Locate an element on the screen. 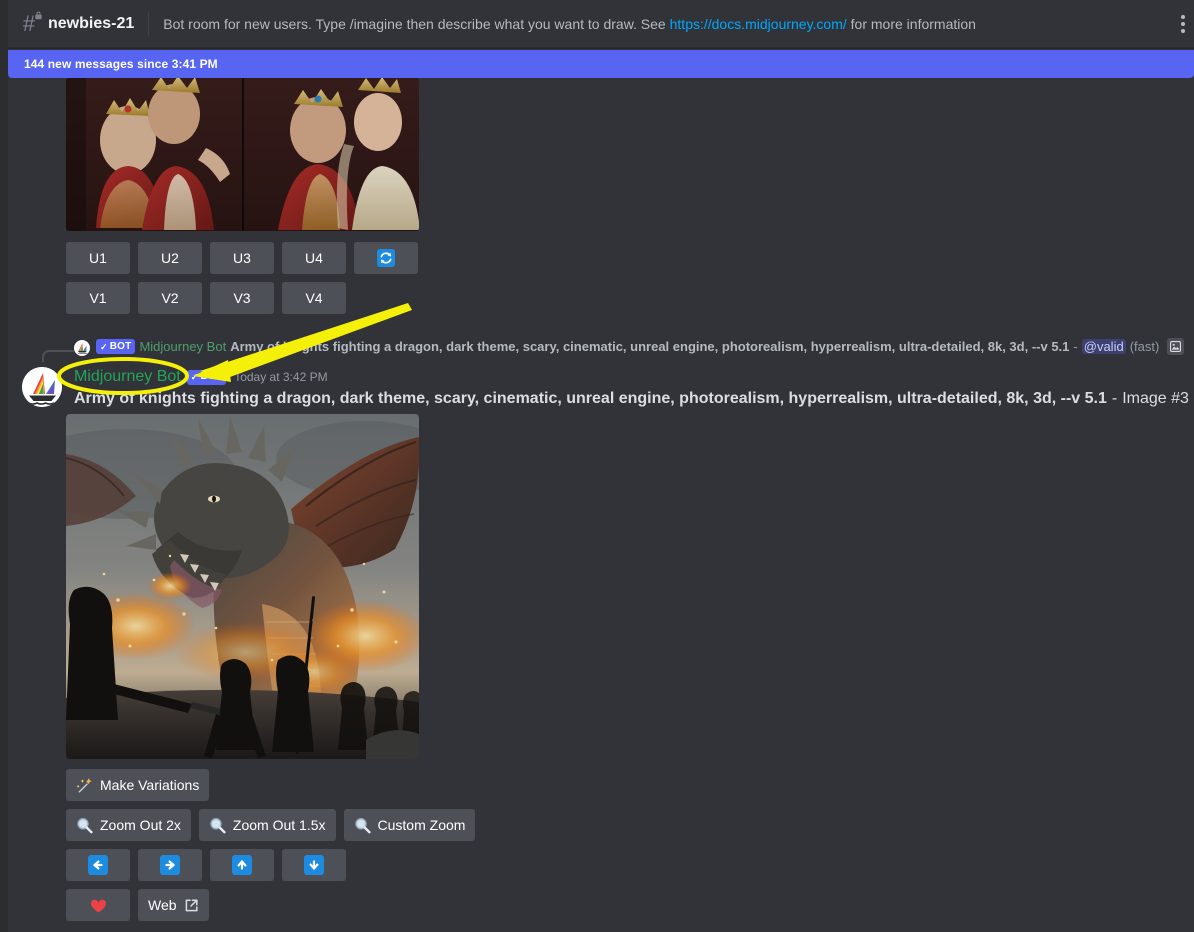 This screenshot has height=932, width=1194. reply-mention: @valid is located at coordinates (1103, 346).